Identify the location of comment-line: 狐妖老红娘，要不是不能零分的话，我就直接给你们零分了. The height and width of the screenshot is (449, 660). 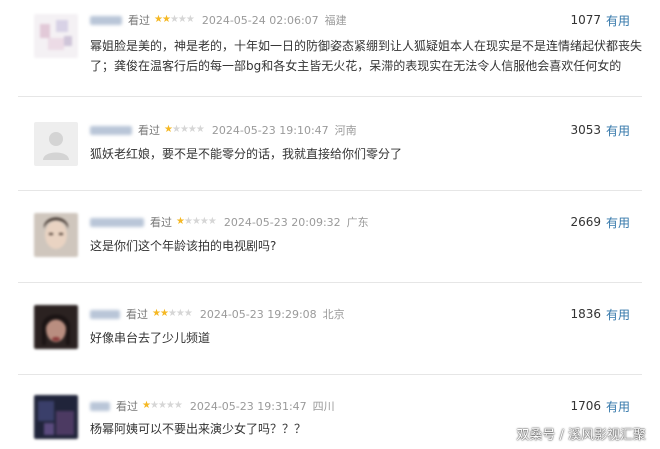
(246, 154).